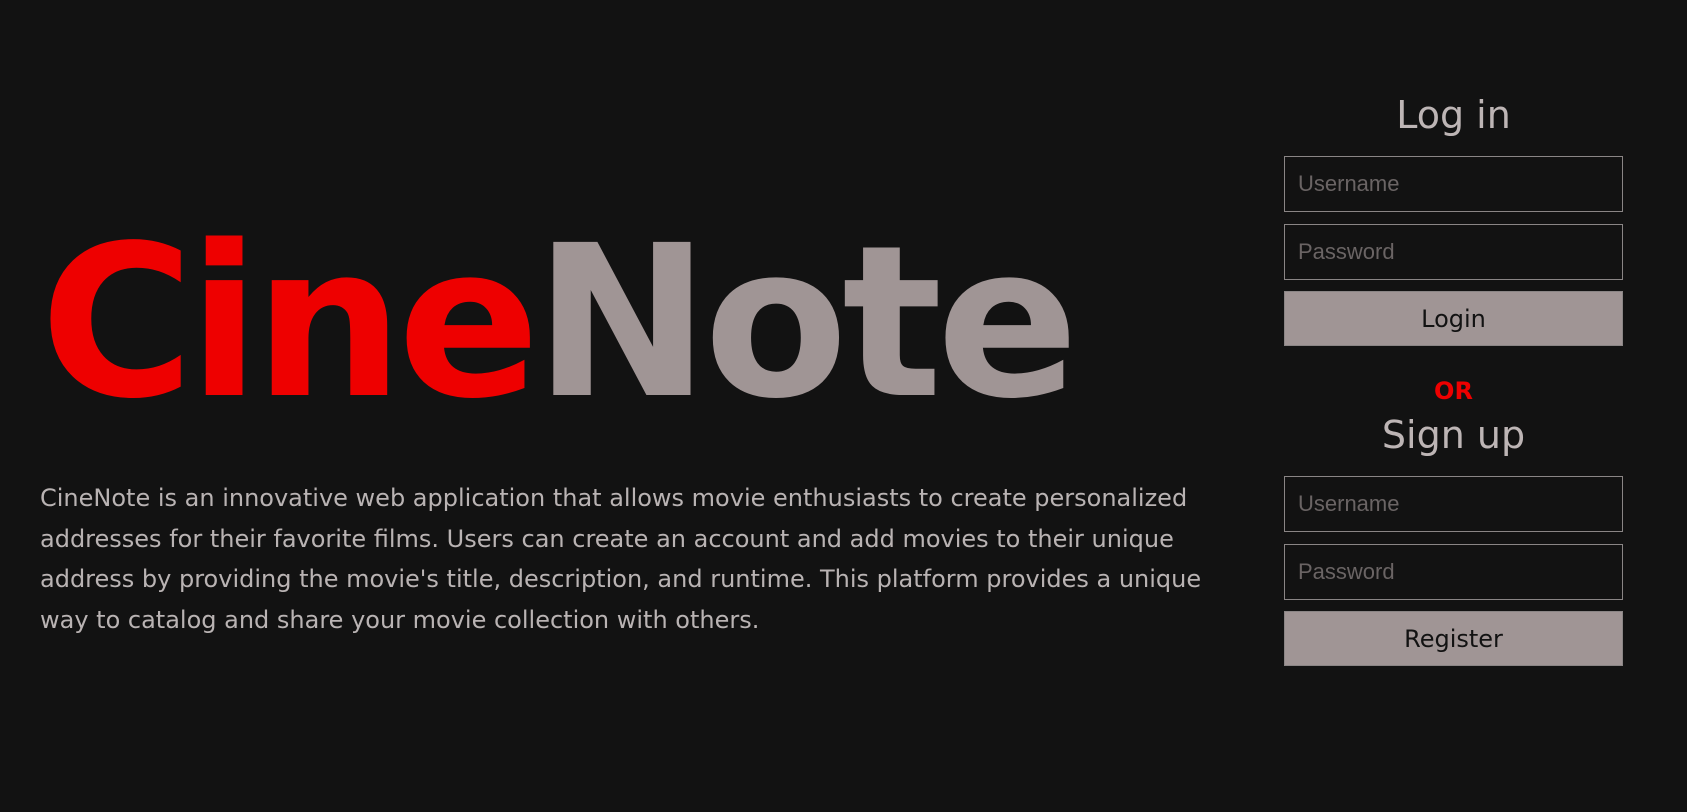  What do you see at coordinates (1453, 391) in the screenshot?
I see `or-divider: OR` at bounding box center [1453, 391].